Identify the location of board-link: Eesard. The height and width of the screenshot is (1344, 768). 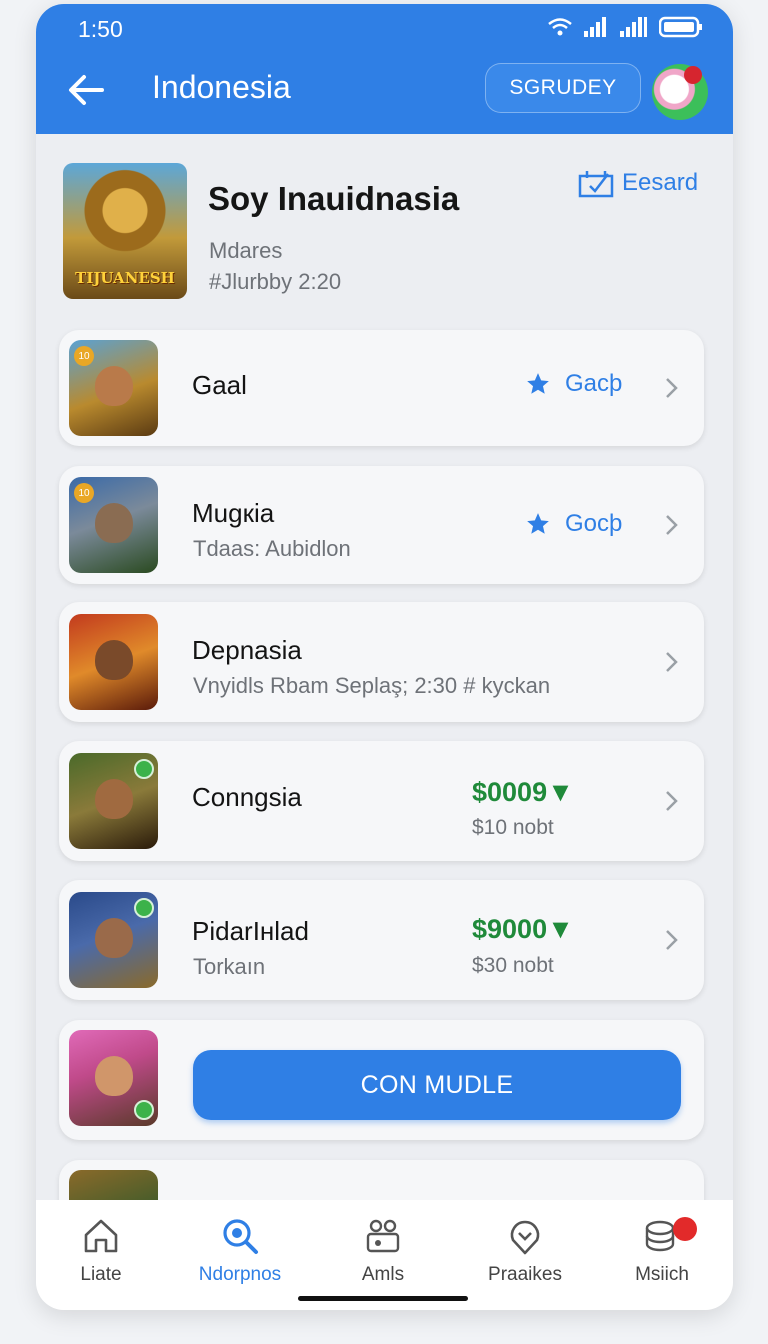
(638, 183).